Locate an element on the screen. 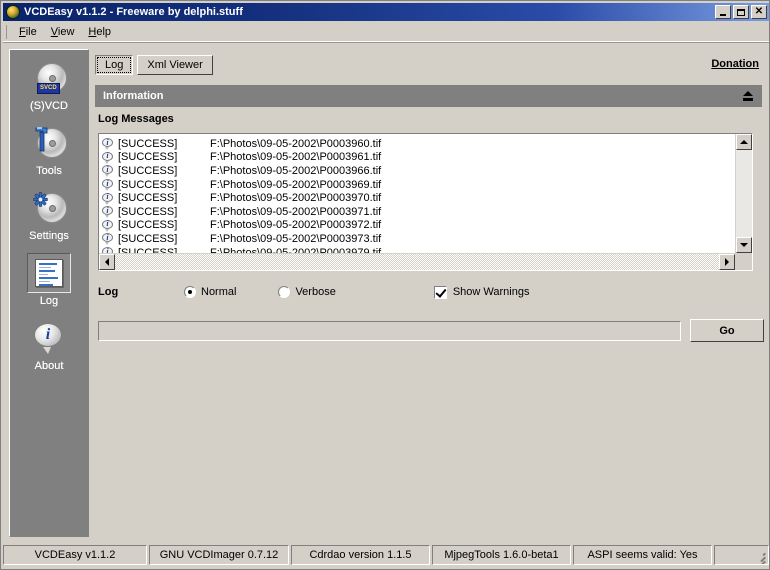 This screenshot has height=570, width=770. tab-xml-viewer-label: Xml Viewer is located at coordinates (175, 65).